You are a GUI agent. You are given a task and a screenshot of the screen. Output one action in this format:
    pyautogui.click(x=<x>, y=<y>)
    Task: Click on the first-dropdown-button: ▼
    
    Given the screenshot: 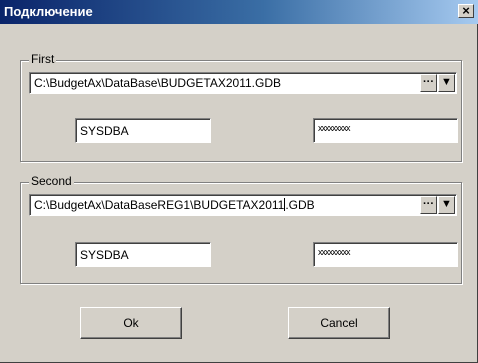 What is the action you would take?
    pyautogui.click(x=446, y=83)
    